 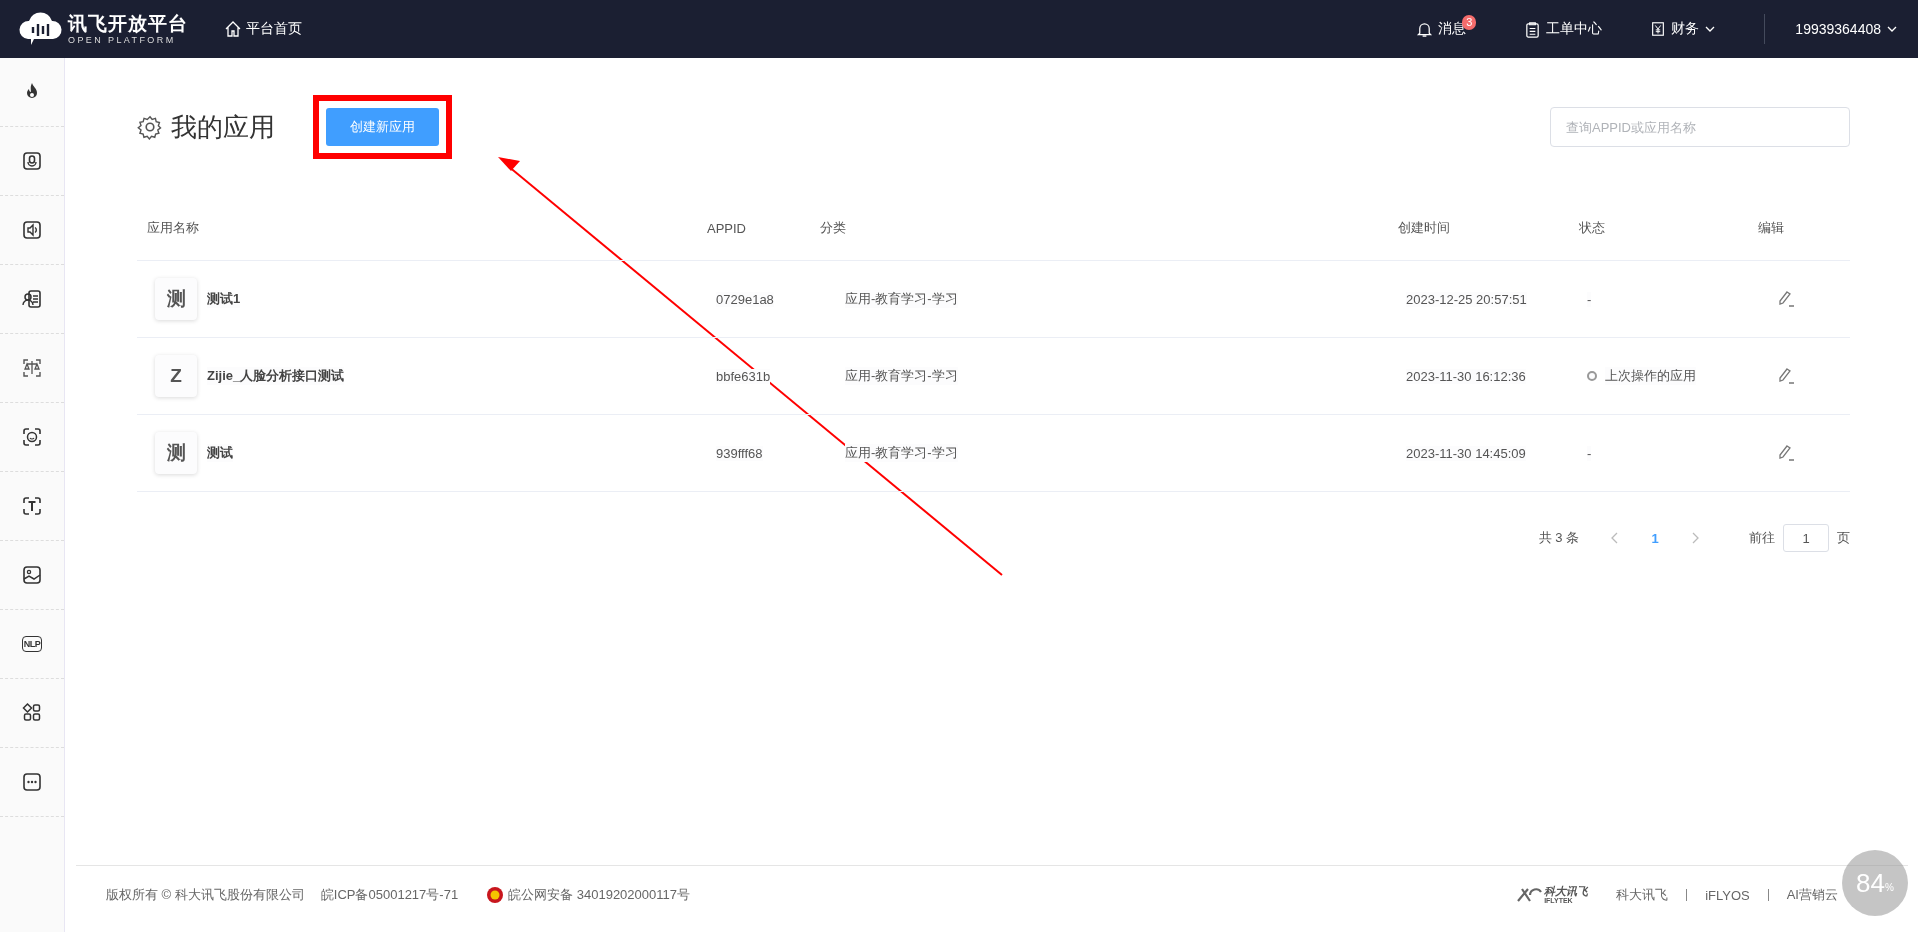 I want to click on finance-menu: 财务, so click(x=1683, y=29).